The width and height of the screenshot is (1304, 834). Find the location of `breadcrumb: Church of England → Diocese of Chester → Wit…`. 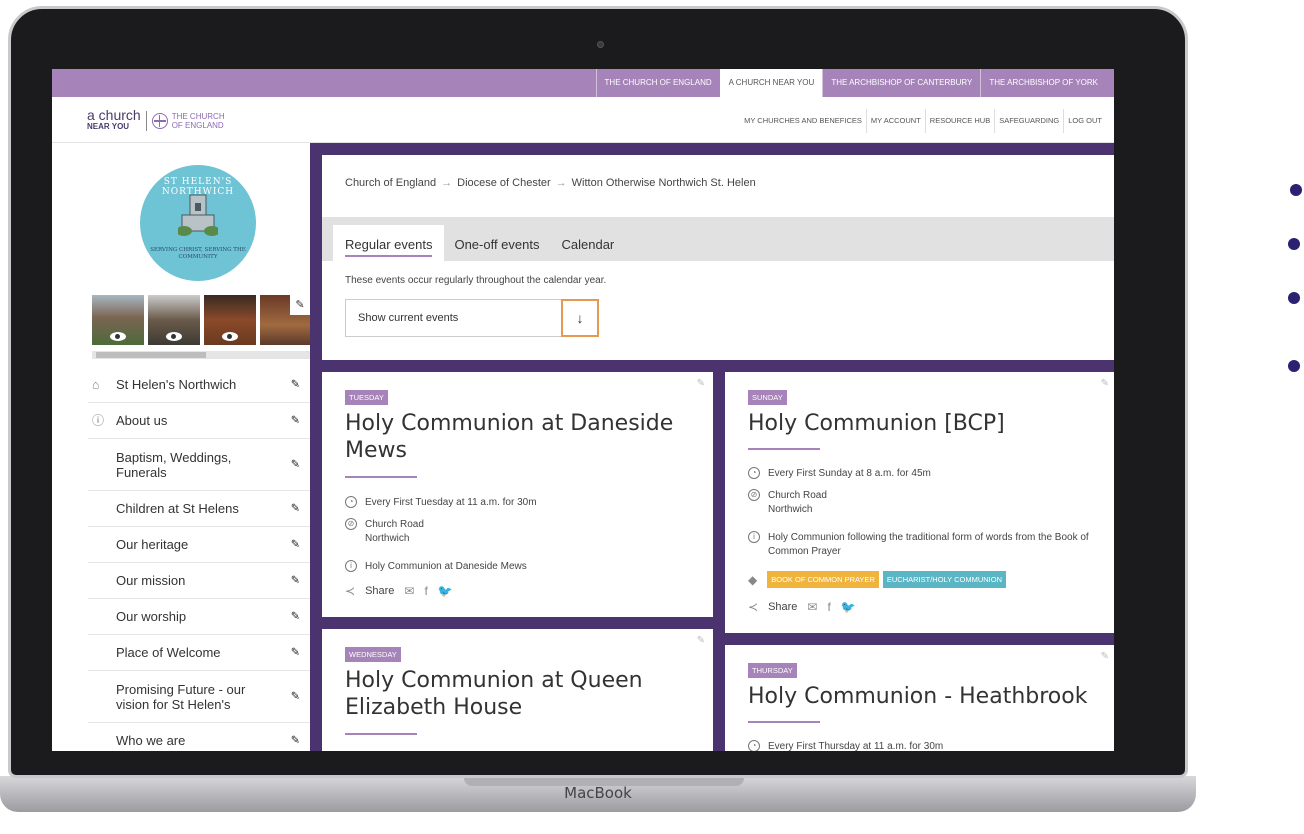

breadcrumb: Church of England → Diocese of Chester → Wit… is located at coordinates (550, 183).